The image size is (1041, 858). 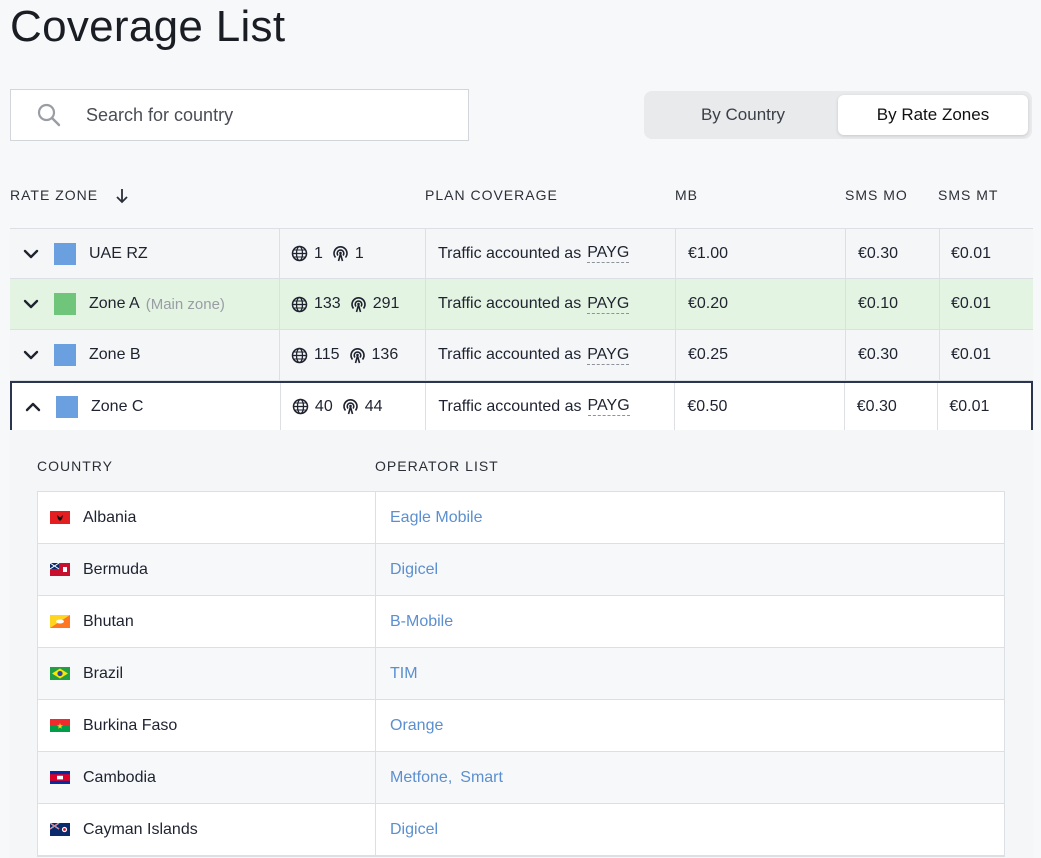 What do you see at coordinates (115, 569) in the screenshot?
I see `country-name: Bermuda` at bounding box center [115, 569].